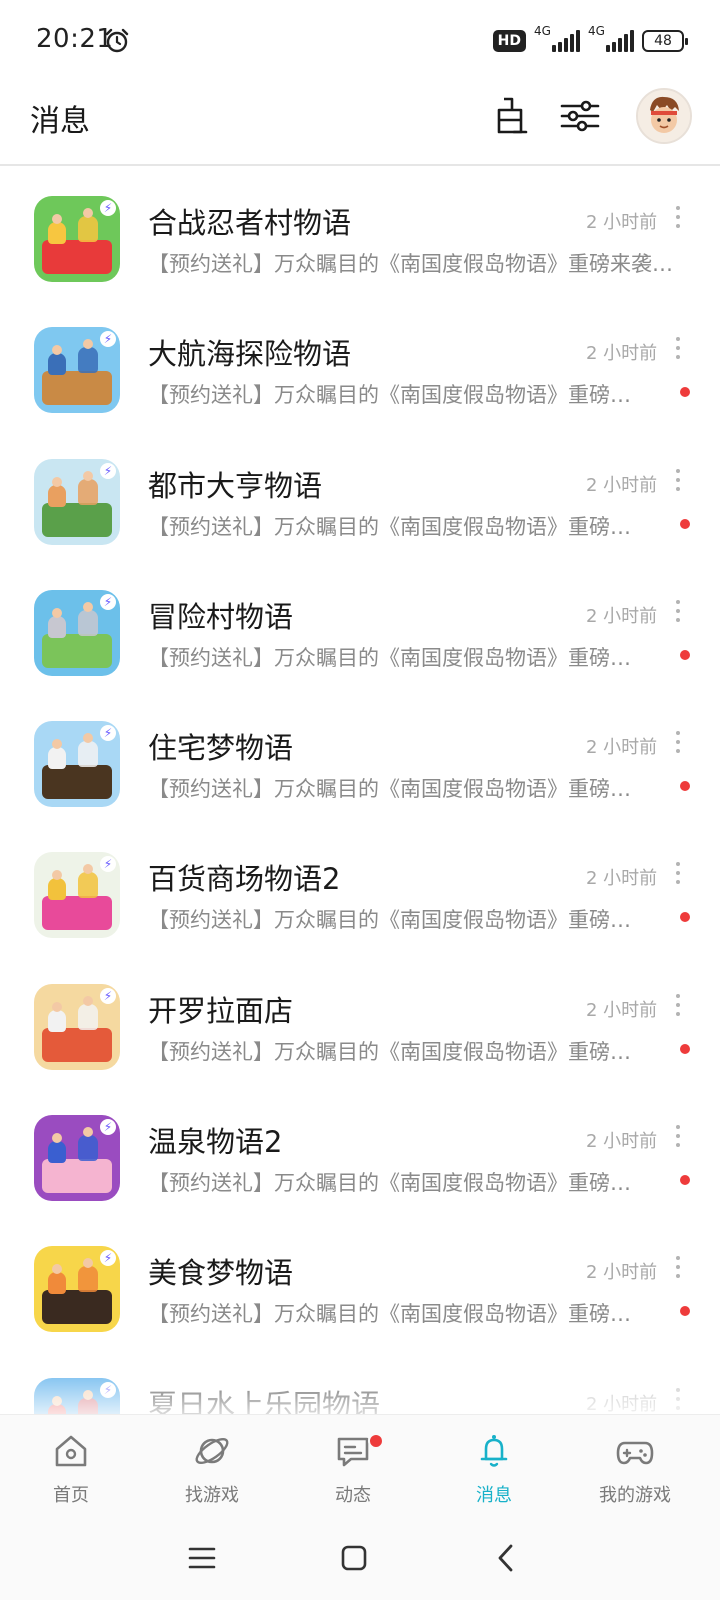  I want to click on sliders-icon, so click(580, 116).